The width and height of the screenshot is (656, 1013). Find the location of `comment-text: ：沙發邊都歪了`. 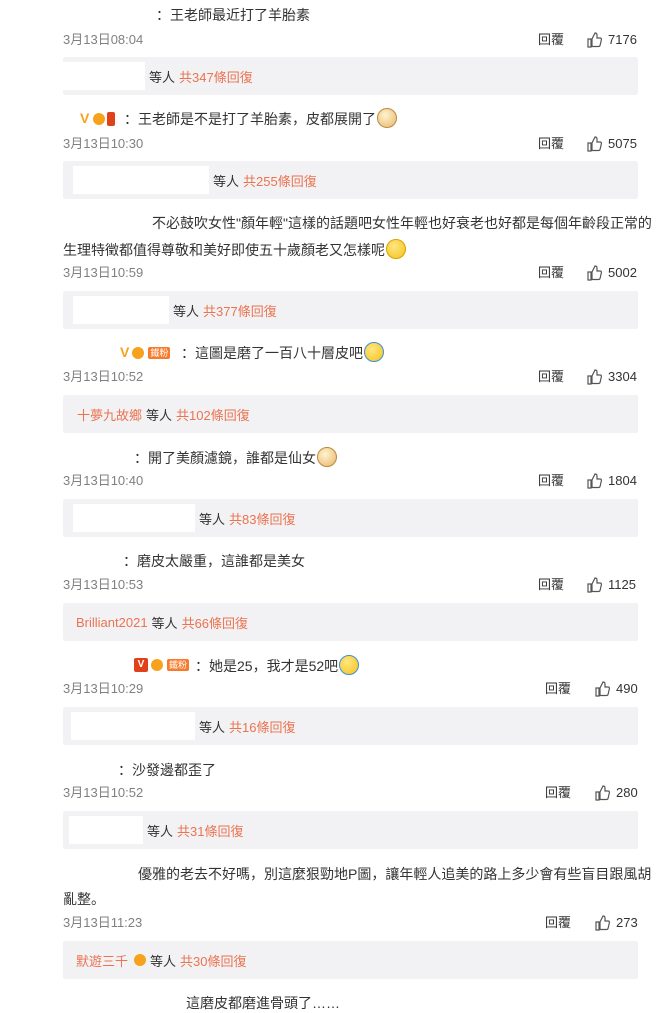

comment-text: ：沙發邊都歪了 is located at coordinates (167, 770).